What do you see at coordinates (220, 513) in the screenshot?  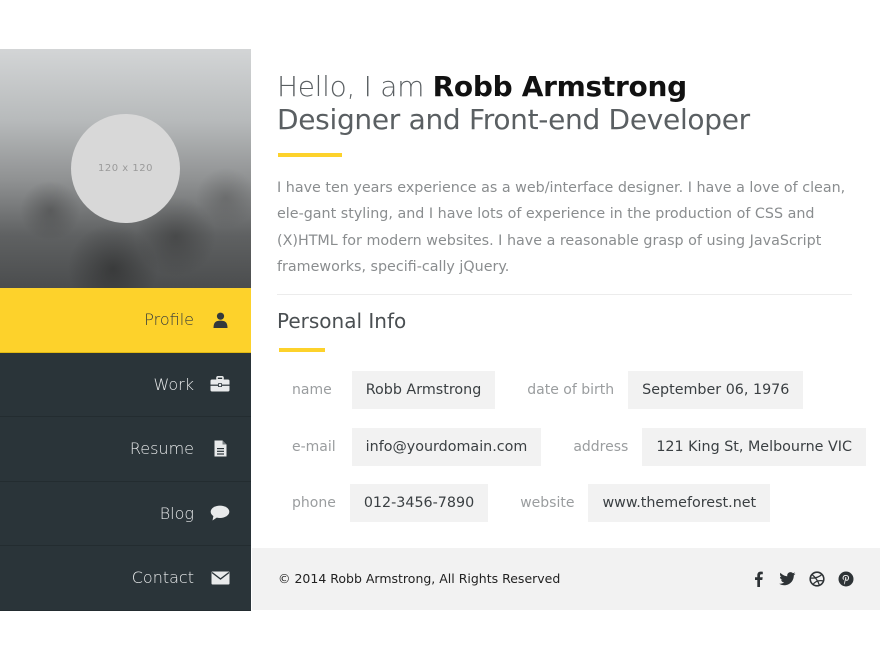 I see `speech-bubble-icon` at bounding box center [220, 513].